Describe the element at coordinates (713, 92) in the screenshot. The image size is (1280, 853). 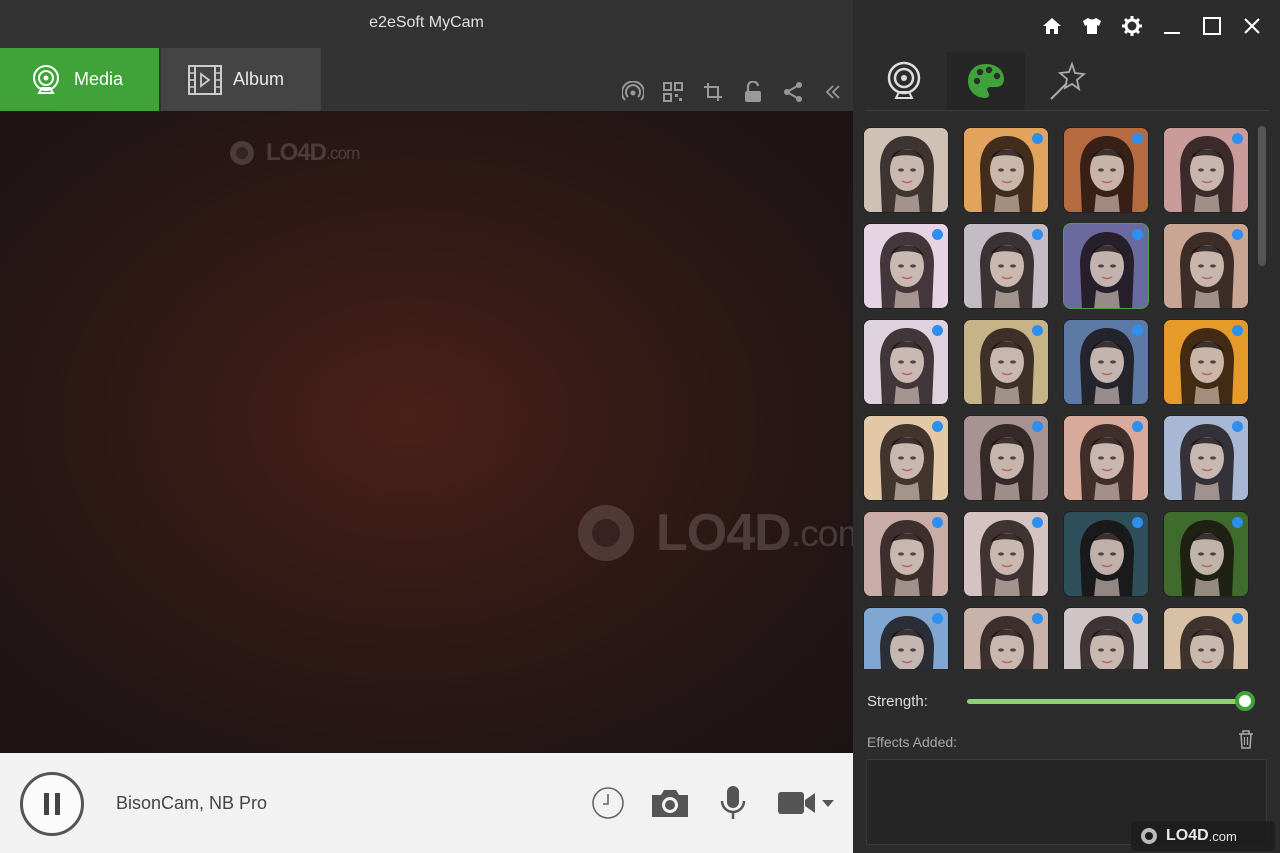
I see `crop-icon` at that location.